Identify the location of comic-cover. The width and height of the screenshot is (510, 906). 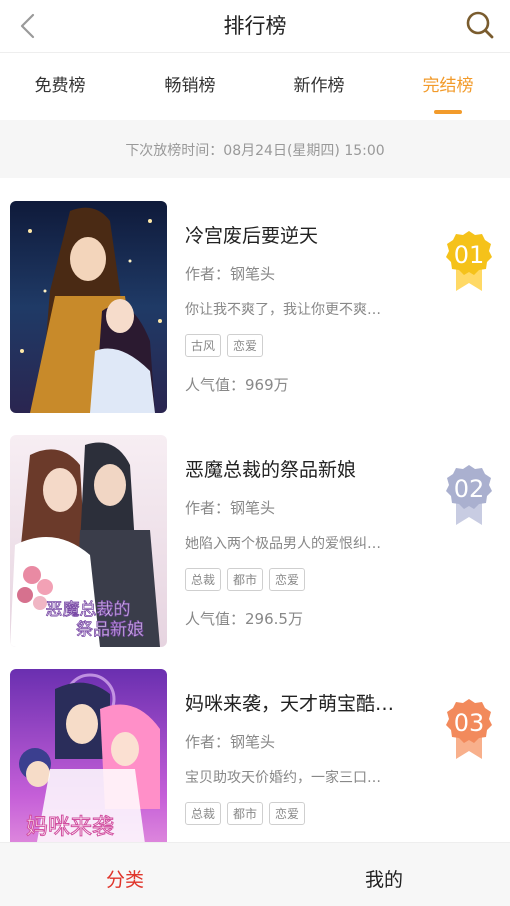
(88, 307).